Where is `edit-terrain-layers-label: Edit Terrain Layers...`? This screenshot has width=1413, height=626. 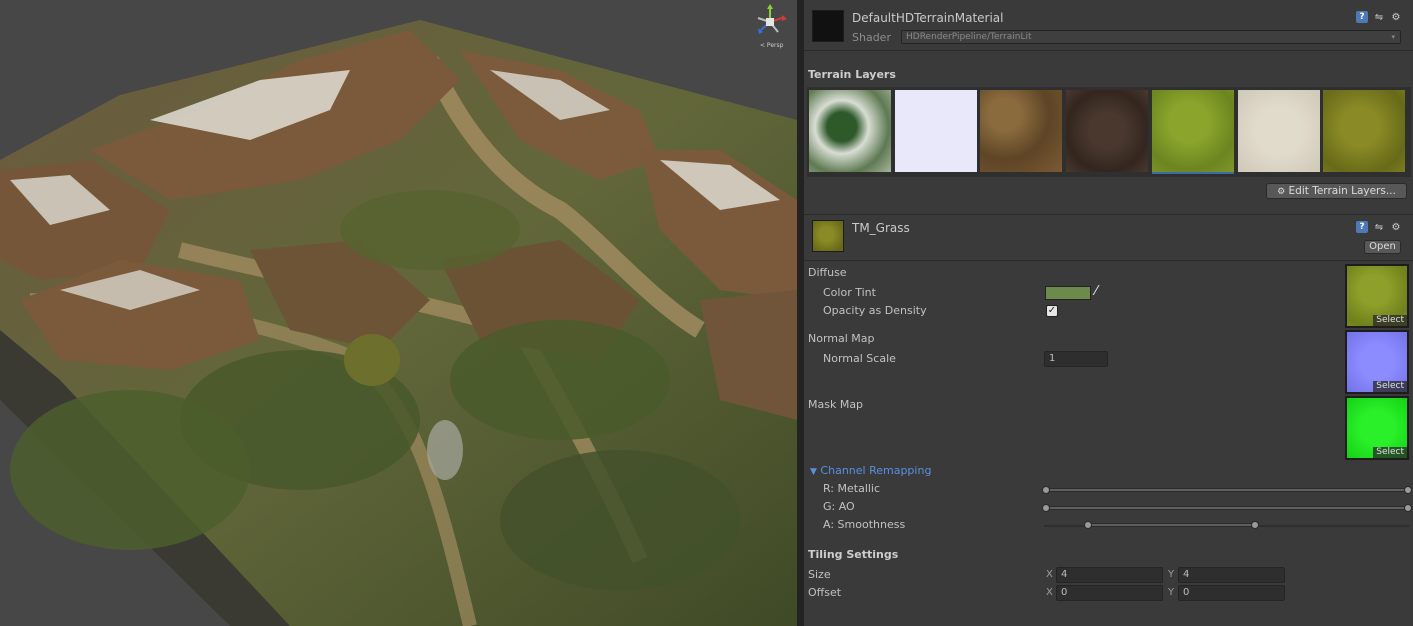 edit-terrain-layers-label: Edit Terrain Layers... is located at coordinates (1342, 191).